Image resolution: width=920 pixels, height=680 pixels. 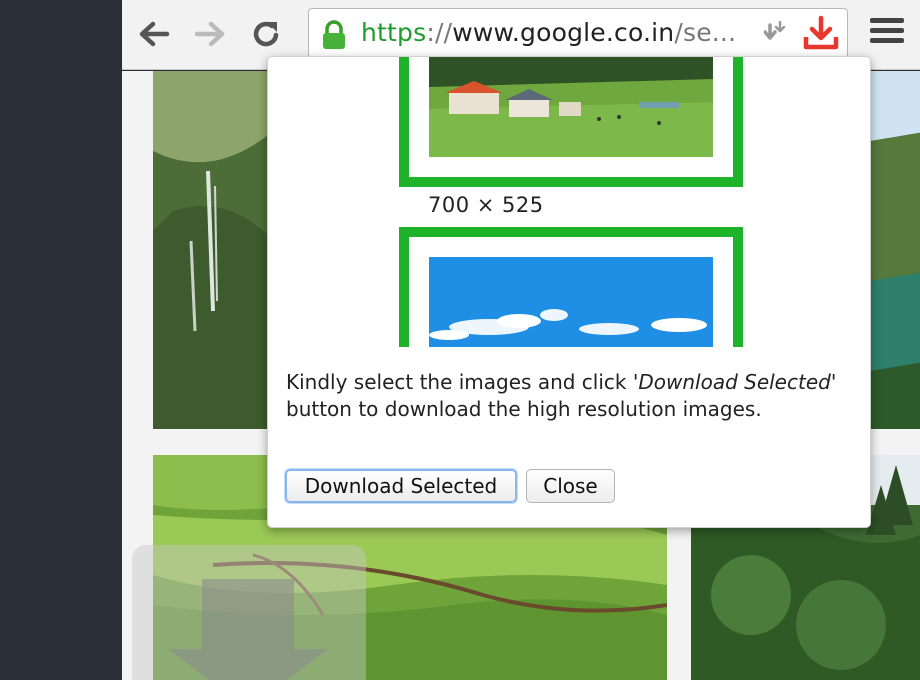 What do you see at coordinates (401, 486) in the screenshot?
I see `download-selected-button: Download Selected` at bounding box center [401, 486].